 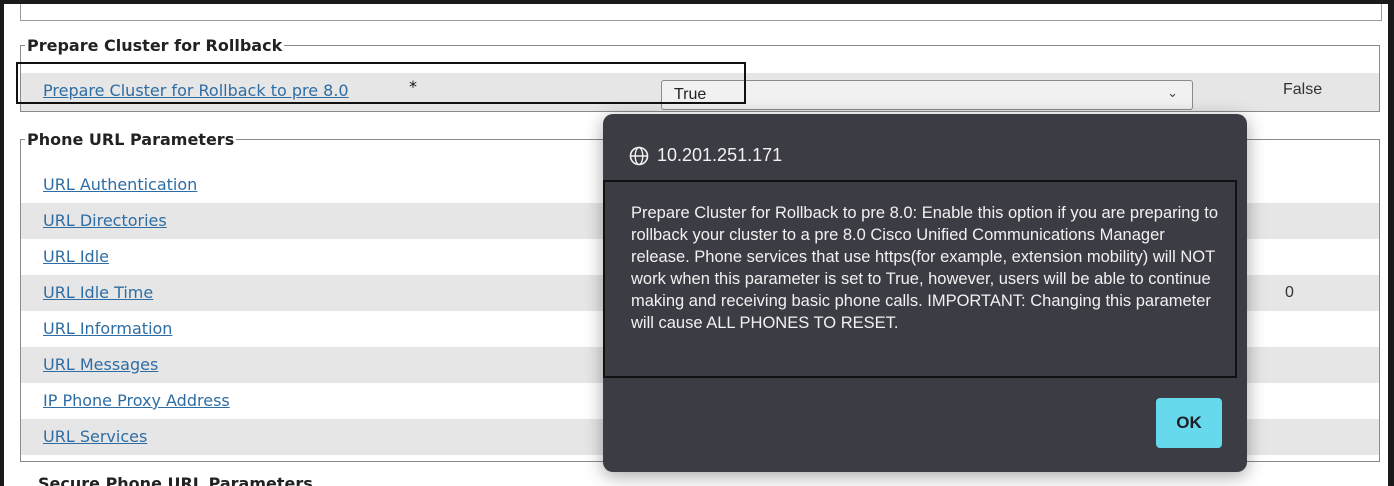 What do you see at coordinates (701, 12) in the screenshot?
I see `previous-section-bottom` at bounding box center [701, 12].